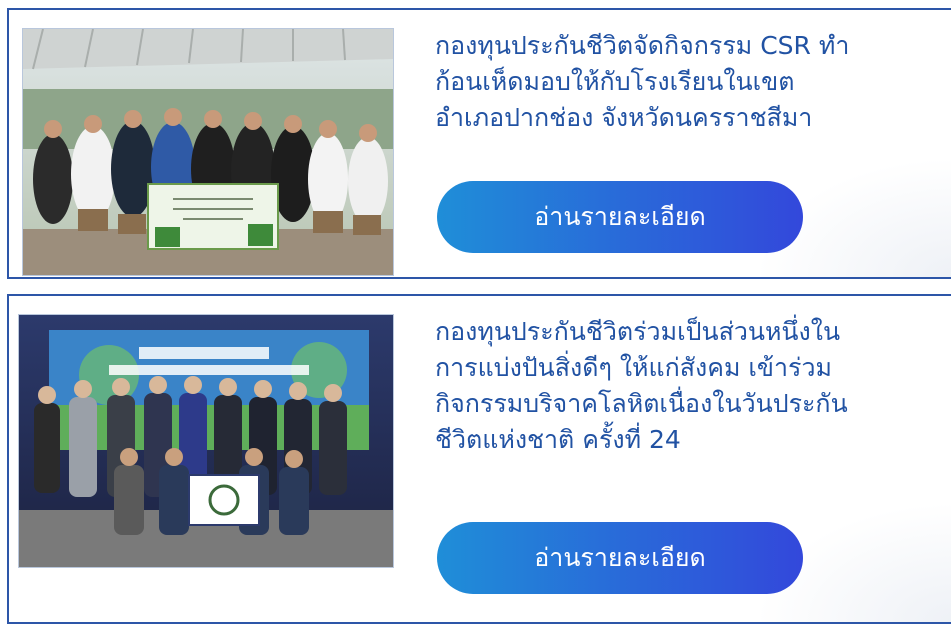 This screenshot has width=951, height=624. What do you see at coordinates (633, 367) in the screenshot?
I see `news-title-line: การแบ่งปันสิ่งดีๆ ให้แก่สังคม เข้าร่วม` at bounding box center [633, 367].